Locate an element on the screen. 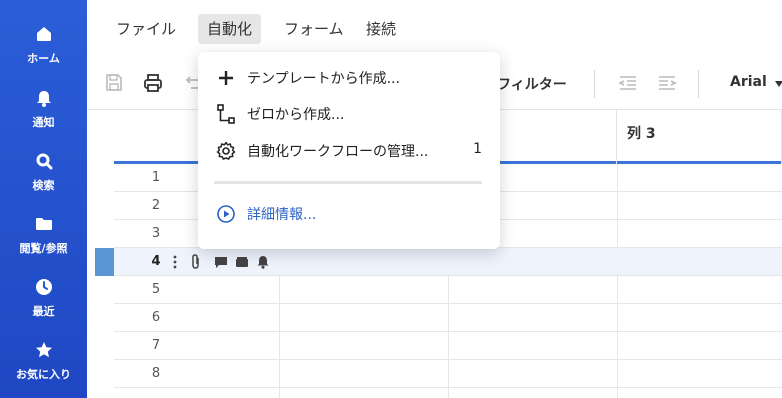  indent-icon is located at coordinates (667, 83).